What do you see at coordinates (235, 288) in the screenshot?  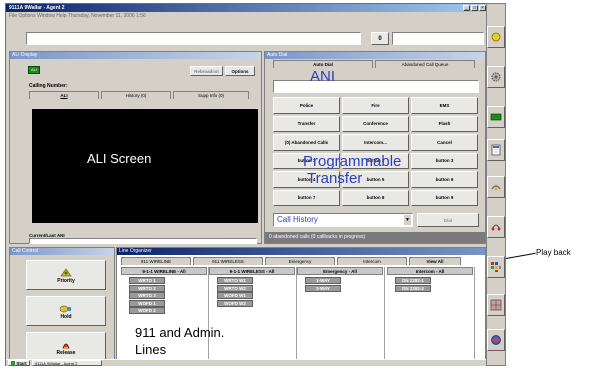 I see `trunk-line-button: WRTO W2` at bounding box center [235, 288].